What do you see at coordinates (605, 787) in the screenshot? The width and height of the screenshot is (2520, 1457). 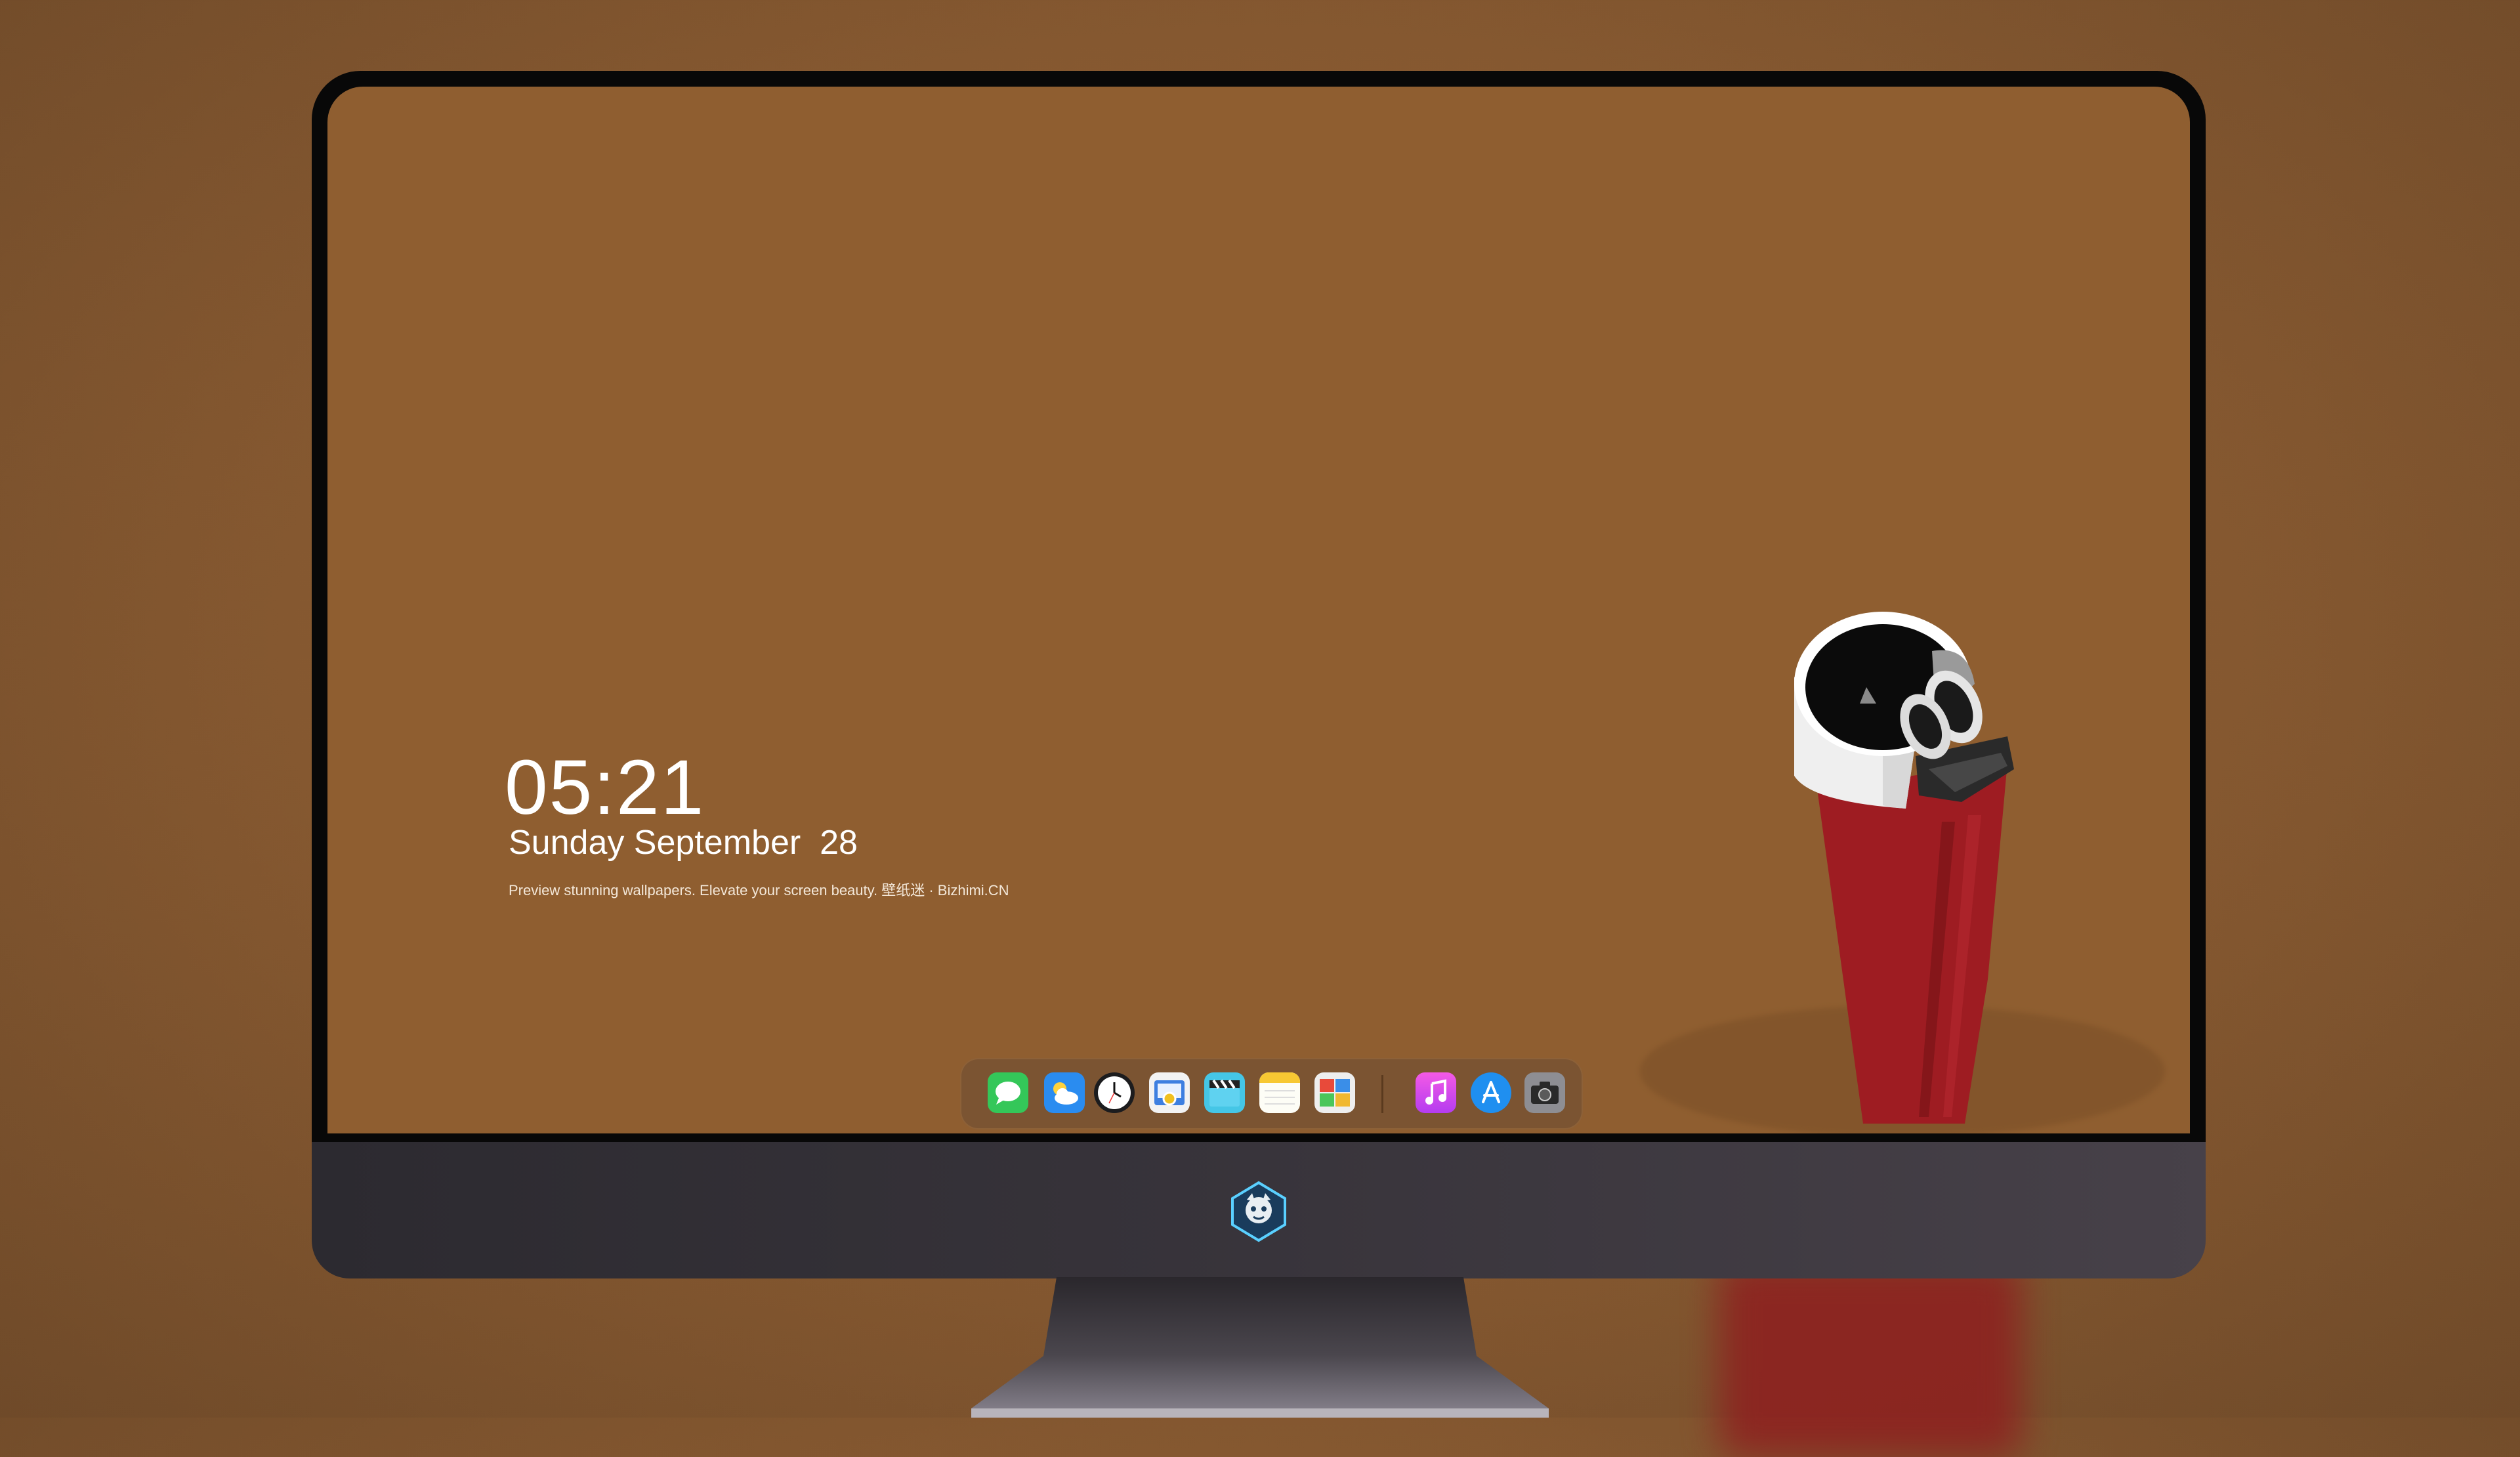 I see `lockscreen-time: 05:21` at bounding box center [605, 787].